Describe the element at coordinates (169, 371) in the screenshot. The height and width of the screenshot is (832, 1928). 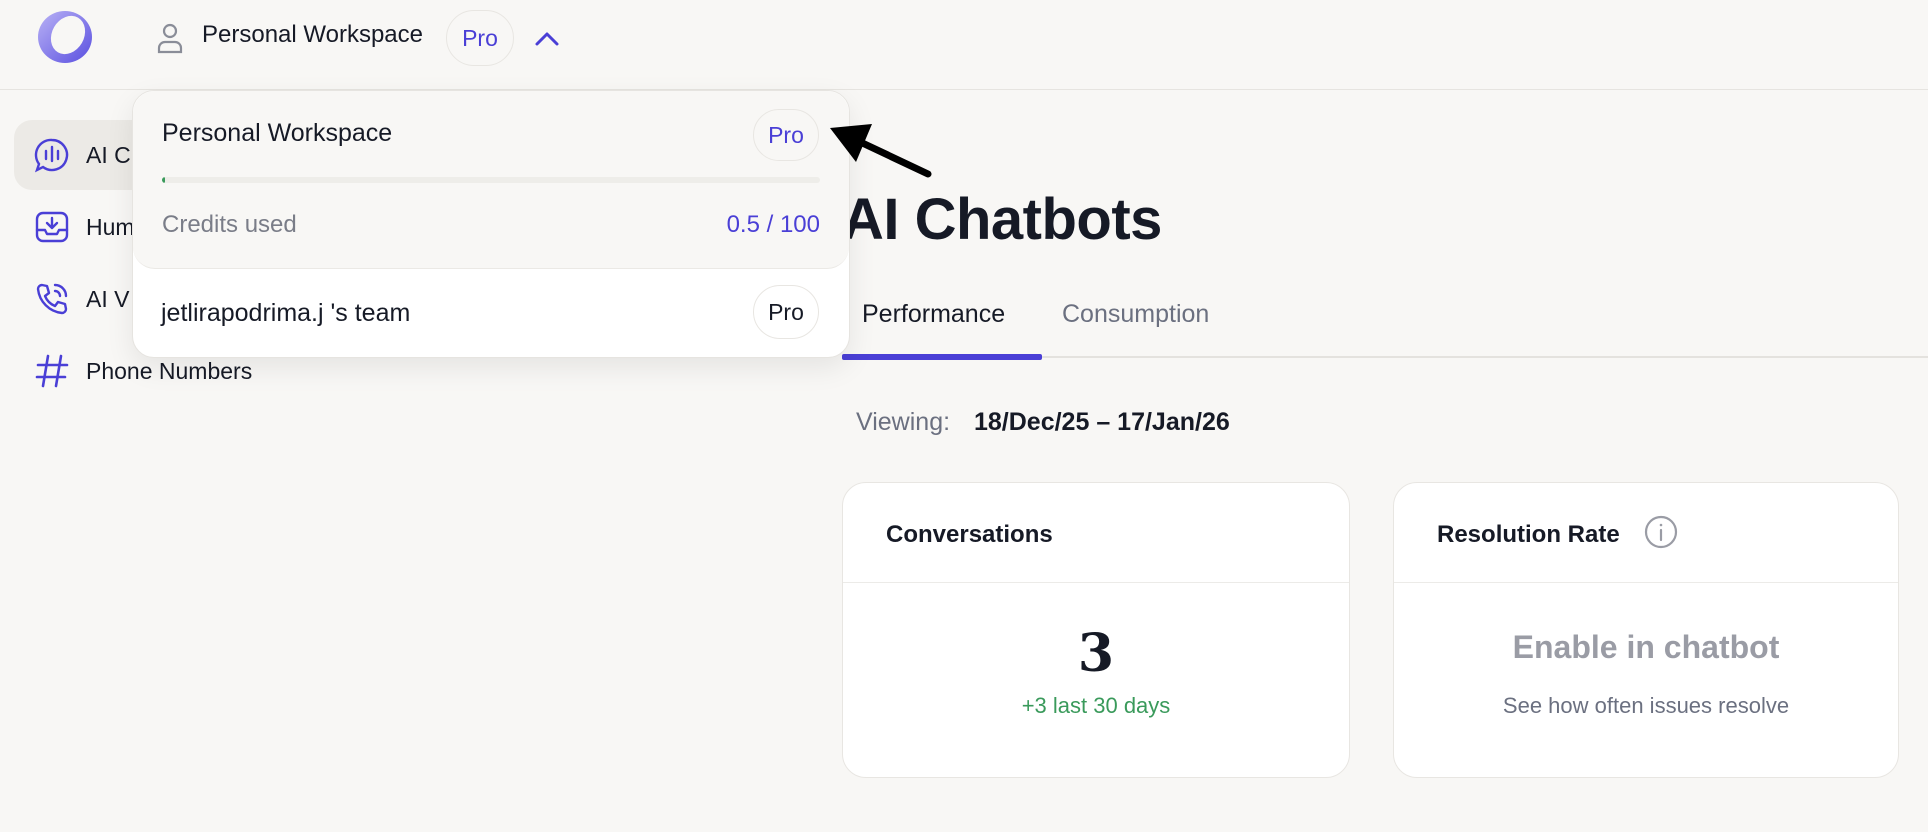
I see `sidebar-item-label: Phone Numbers` at that location.